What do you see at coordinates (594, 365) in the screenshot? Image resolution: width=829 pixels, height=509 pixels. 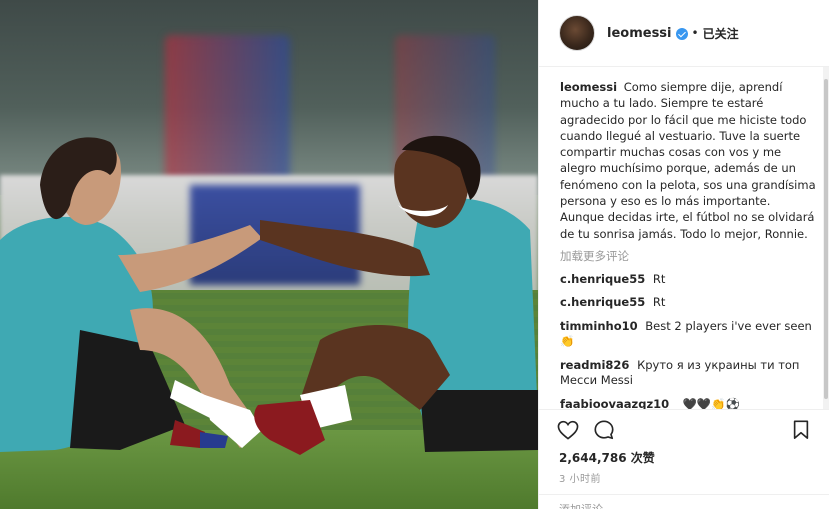 I see `comment-username: readmi826` at bounding box center [594, 365].